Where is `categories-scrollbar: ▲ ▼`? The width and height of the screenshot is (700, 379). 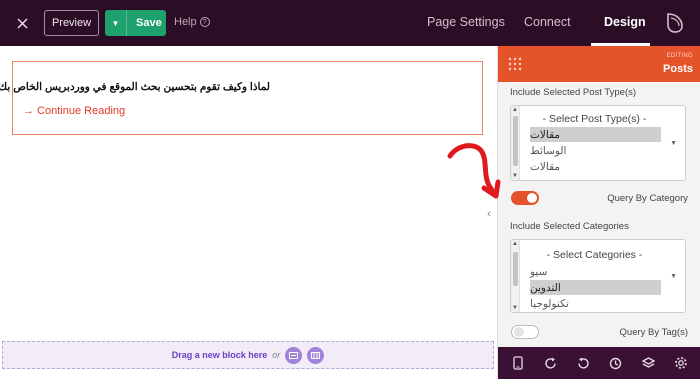 categories-scrollbar: ▲ ▼ is located at coordinates (515, 276).